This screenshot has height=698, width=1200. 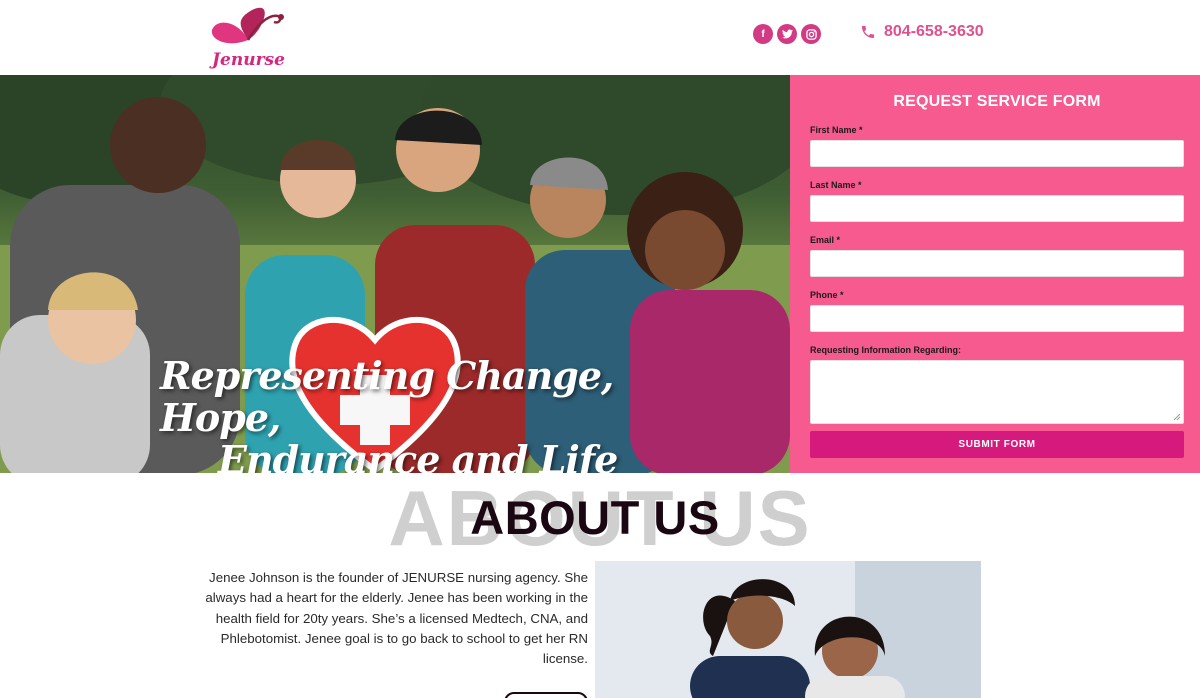 I want to click on resize-handle-icon, so click(x=1177, y=417).